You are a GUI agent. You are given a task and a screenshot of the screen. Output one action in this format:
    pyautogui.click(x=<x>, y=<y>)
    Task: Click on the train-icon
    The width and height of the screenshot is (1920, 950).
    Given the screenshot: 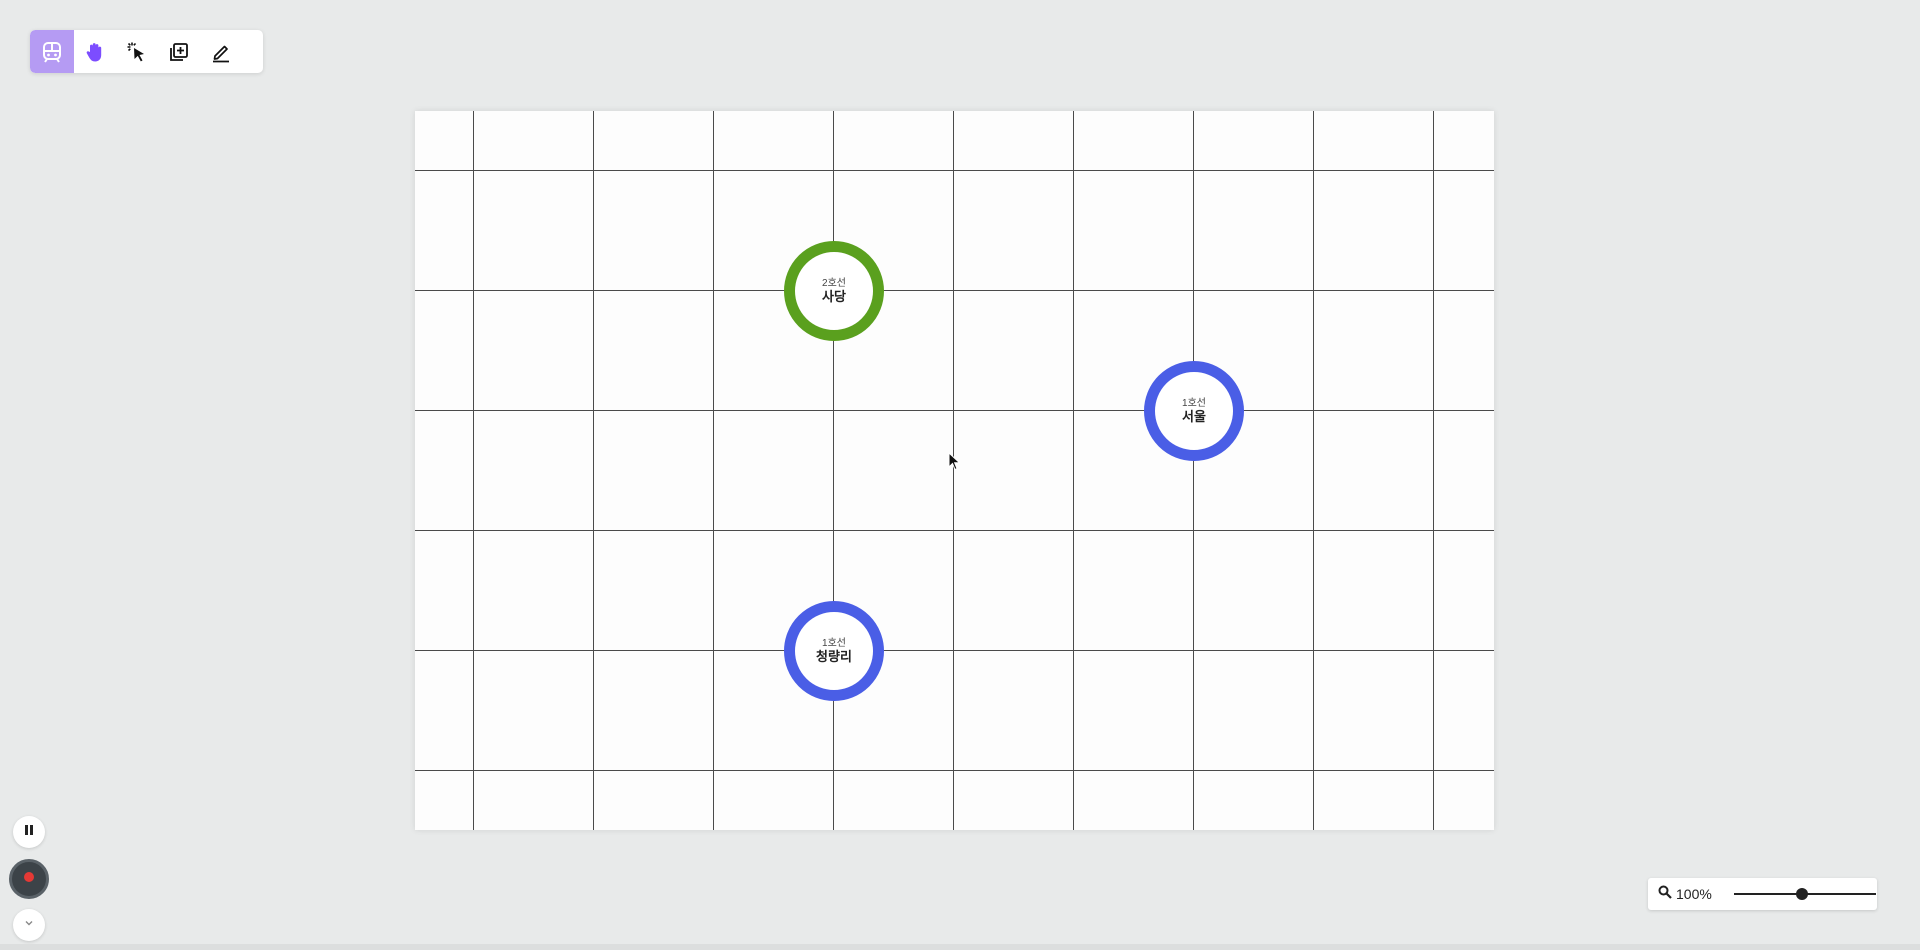 What is the action you would take?
    pyautogui.click(x=52, y=52)
    